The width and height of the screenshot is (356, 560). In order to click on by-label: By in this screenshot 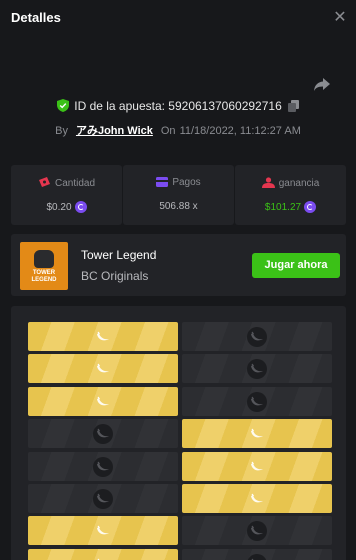, I will do `click(61, 131)`.